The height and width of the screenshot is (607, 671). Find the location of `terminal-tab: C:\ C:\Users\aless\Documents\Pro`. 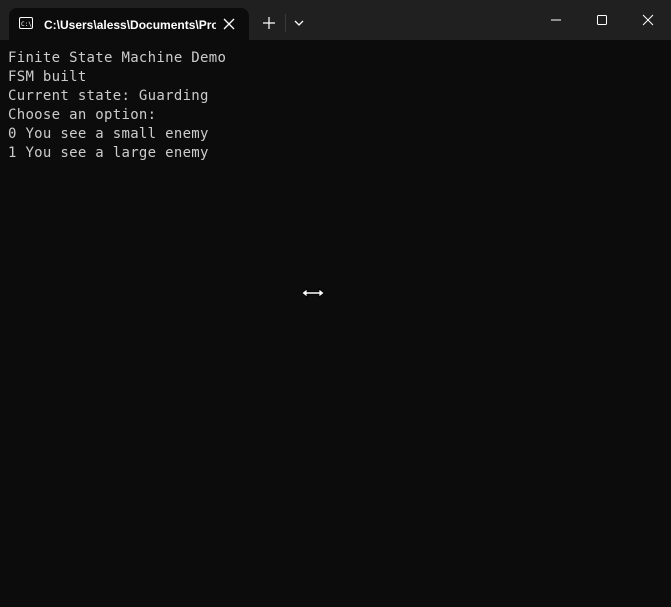

terminal-tab: C:\ C:\Users\aless\Documents\Pro is located at coordinates (129, 24).